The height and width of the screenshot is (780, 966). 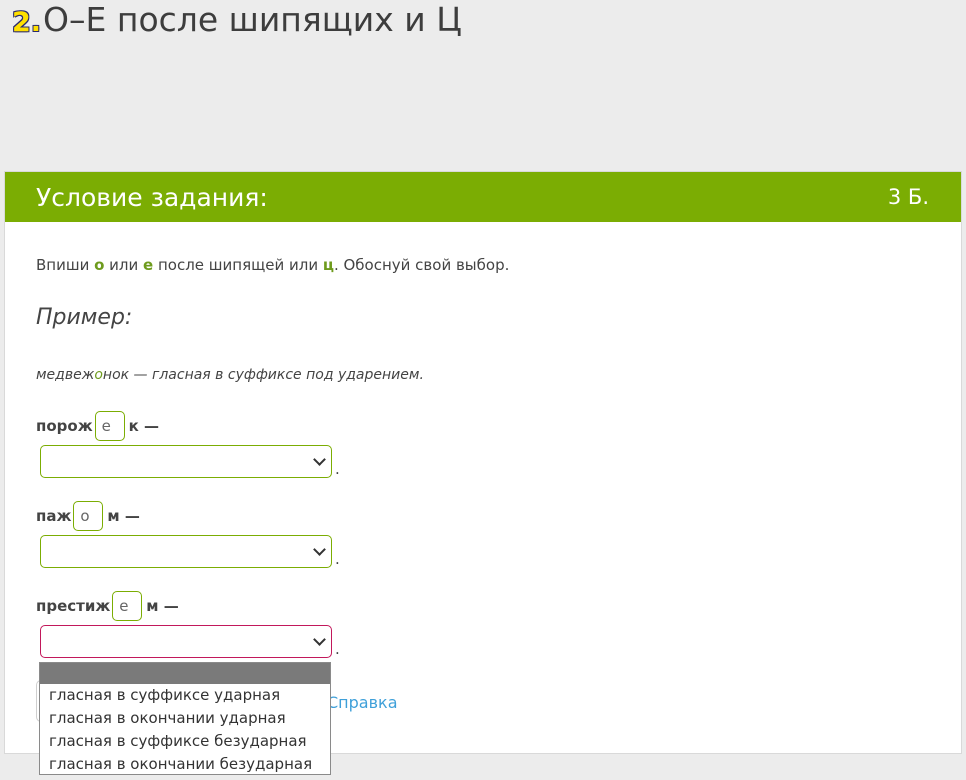 I want to click on task-prefix: престиж, so click(x=73, y=606).